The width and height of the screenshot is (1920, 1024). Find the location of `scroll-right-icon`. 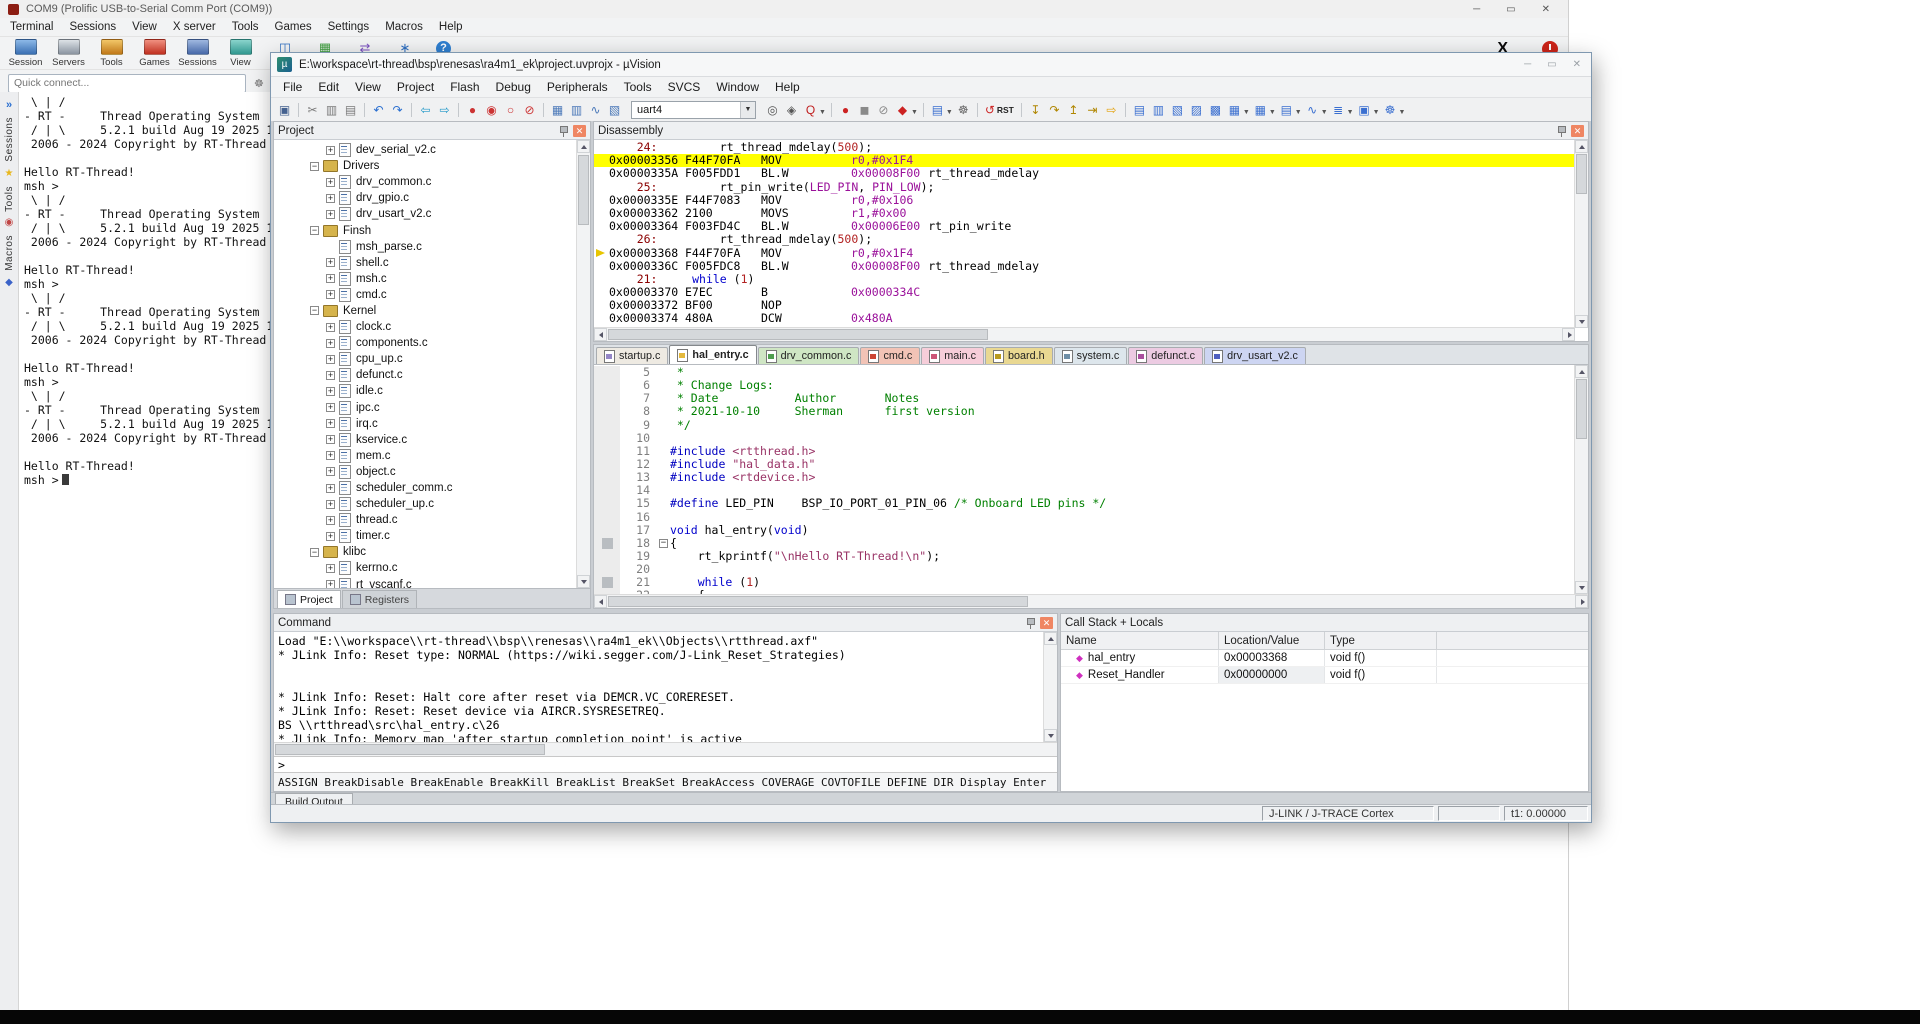

scroll-right-icon is located at coordinates (1568, 334).